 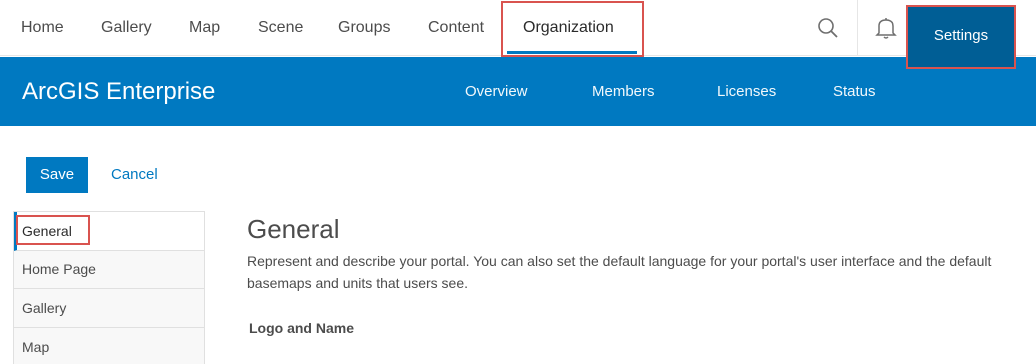 What do you see at coordinates (204, 28) in the screenshot?
I see `nav-map: Map` at bounding box center [204, 28].